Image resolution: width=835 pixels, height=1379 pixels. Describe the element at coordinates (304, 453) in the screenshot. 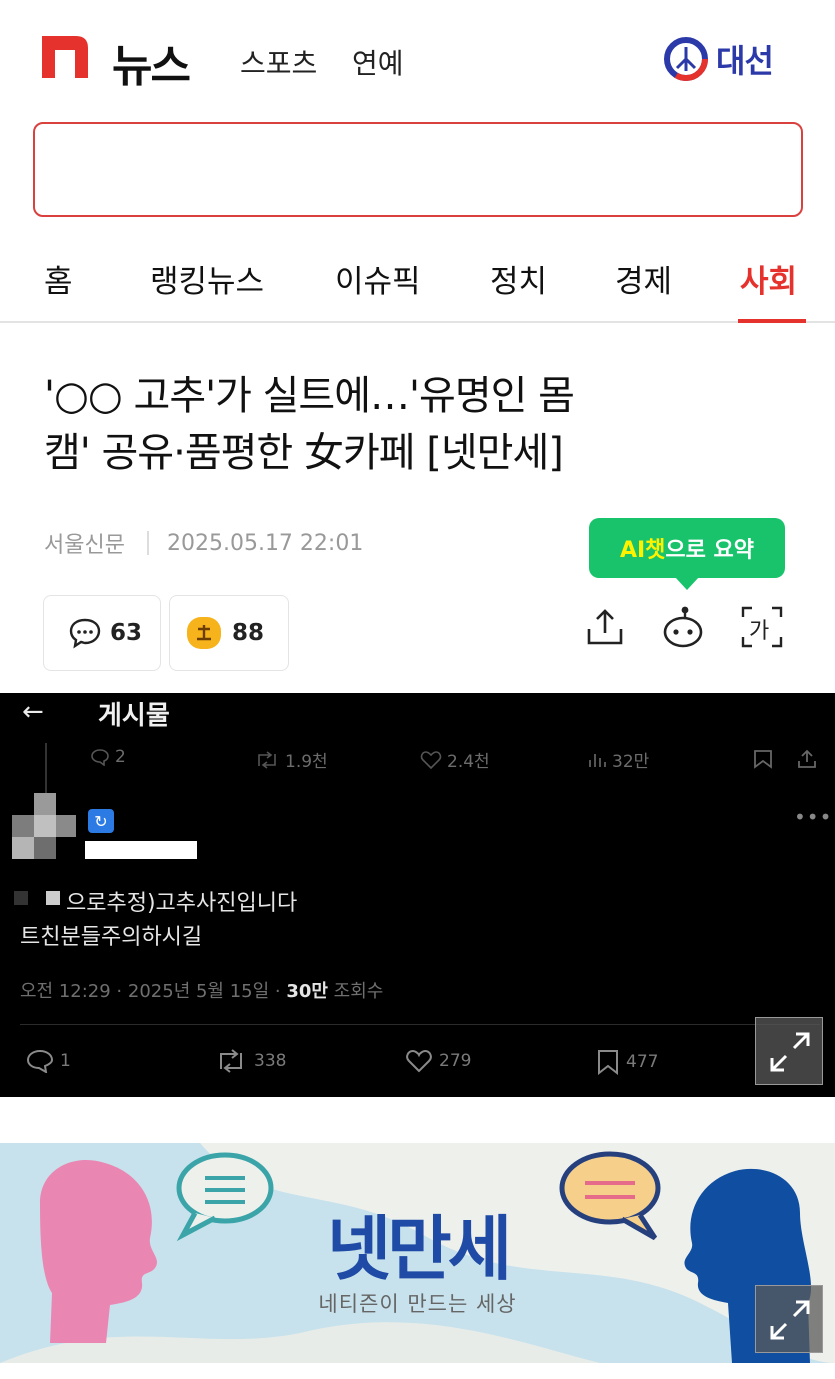

I see `article-title-line2: 캠' 공유·품평한 女카페 [넷만세]` at that location.